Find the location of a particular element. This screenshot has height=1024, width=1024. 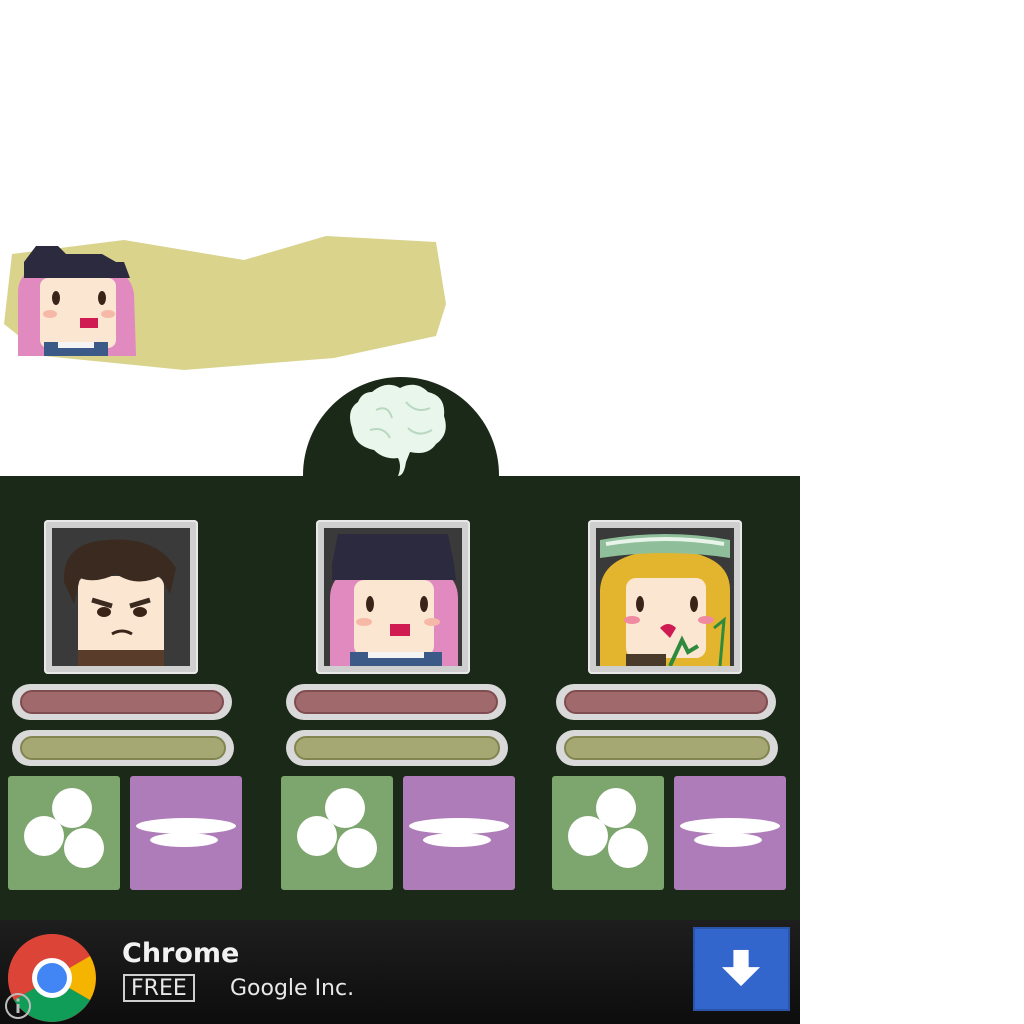

ad-price-badge: FREE is located at coordinates (159, 988).